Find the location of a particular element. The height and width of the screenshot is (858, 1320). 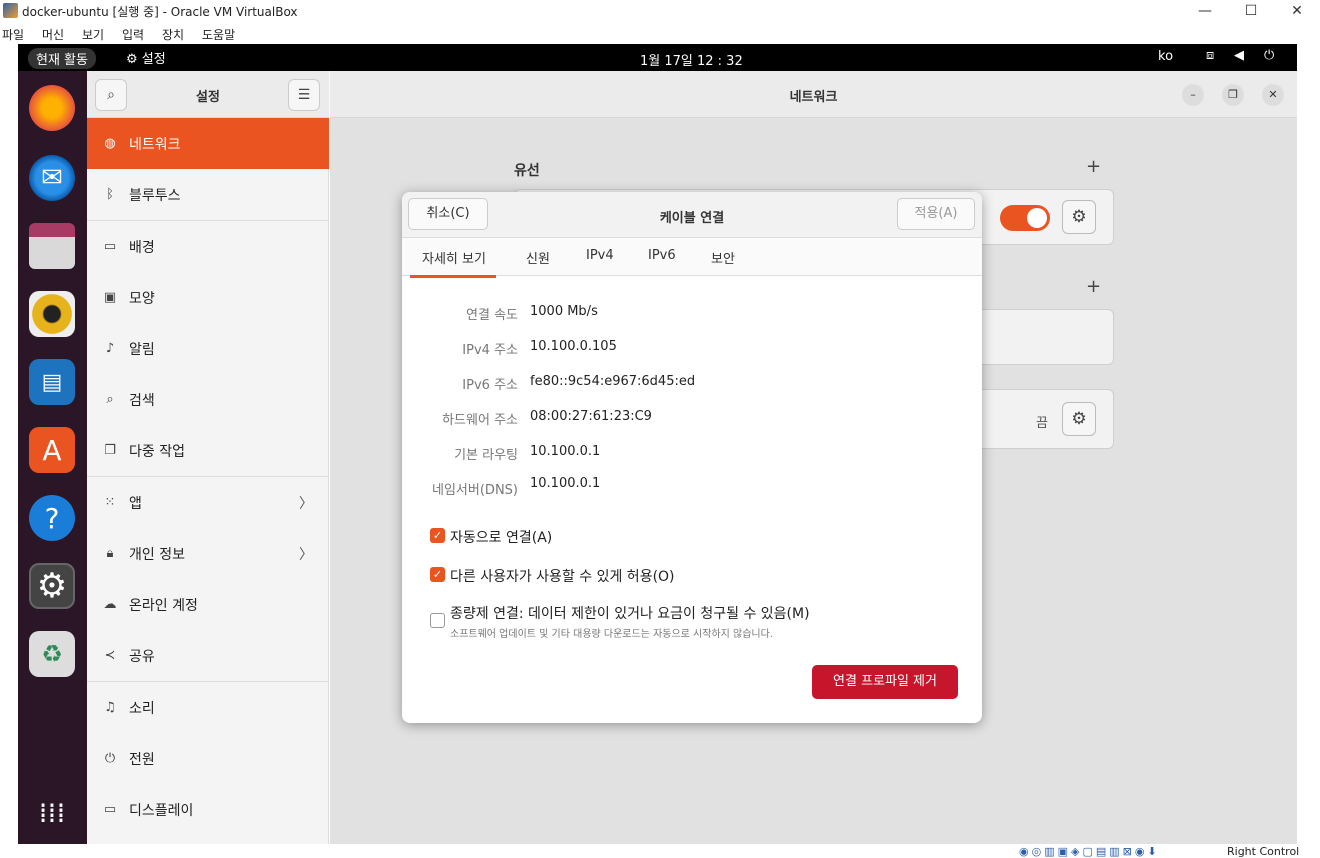

network-icon: ⧈ is located at coordinates (1210, 55).